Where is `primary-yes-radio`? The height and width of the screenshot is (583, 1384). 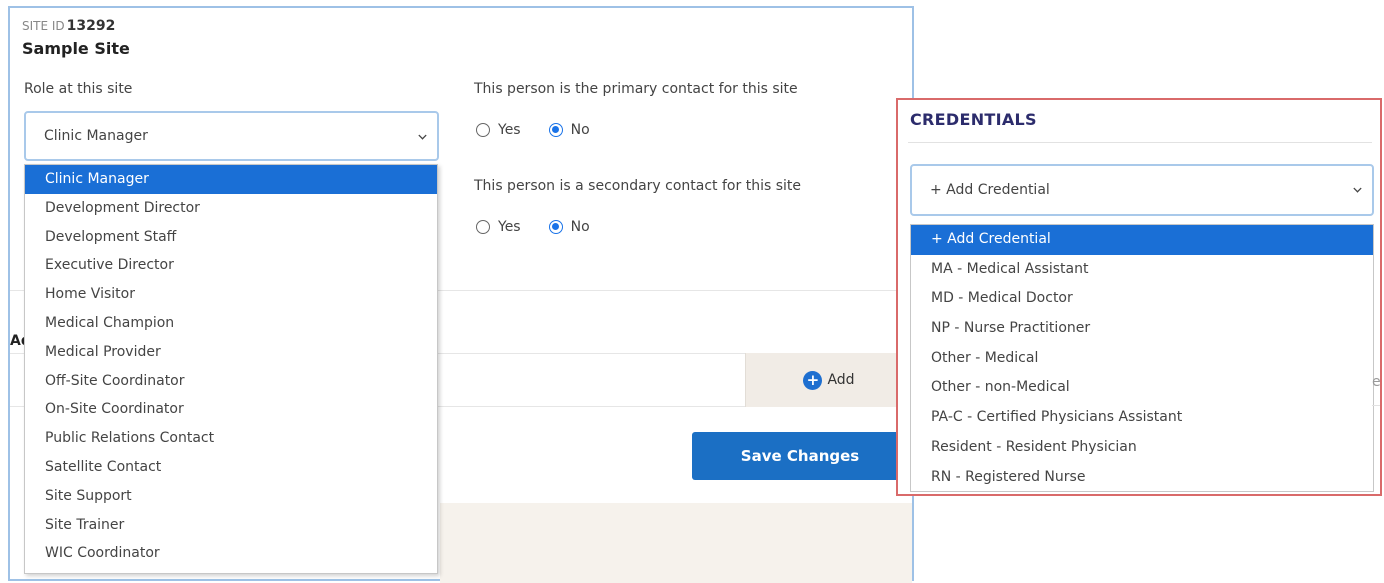 primary-yes-radio is located at coordinates (483, 130).